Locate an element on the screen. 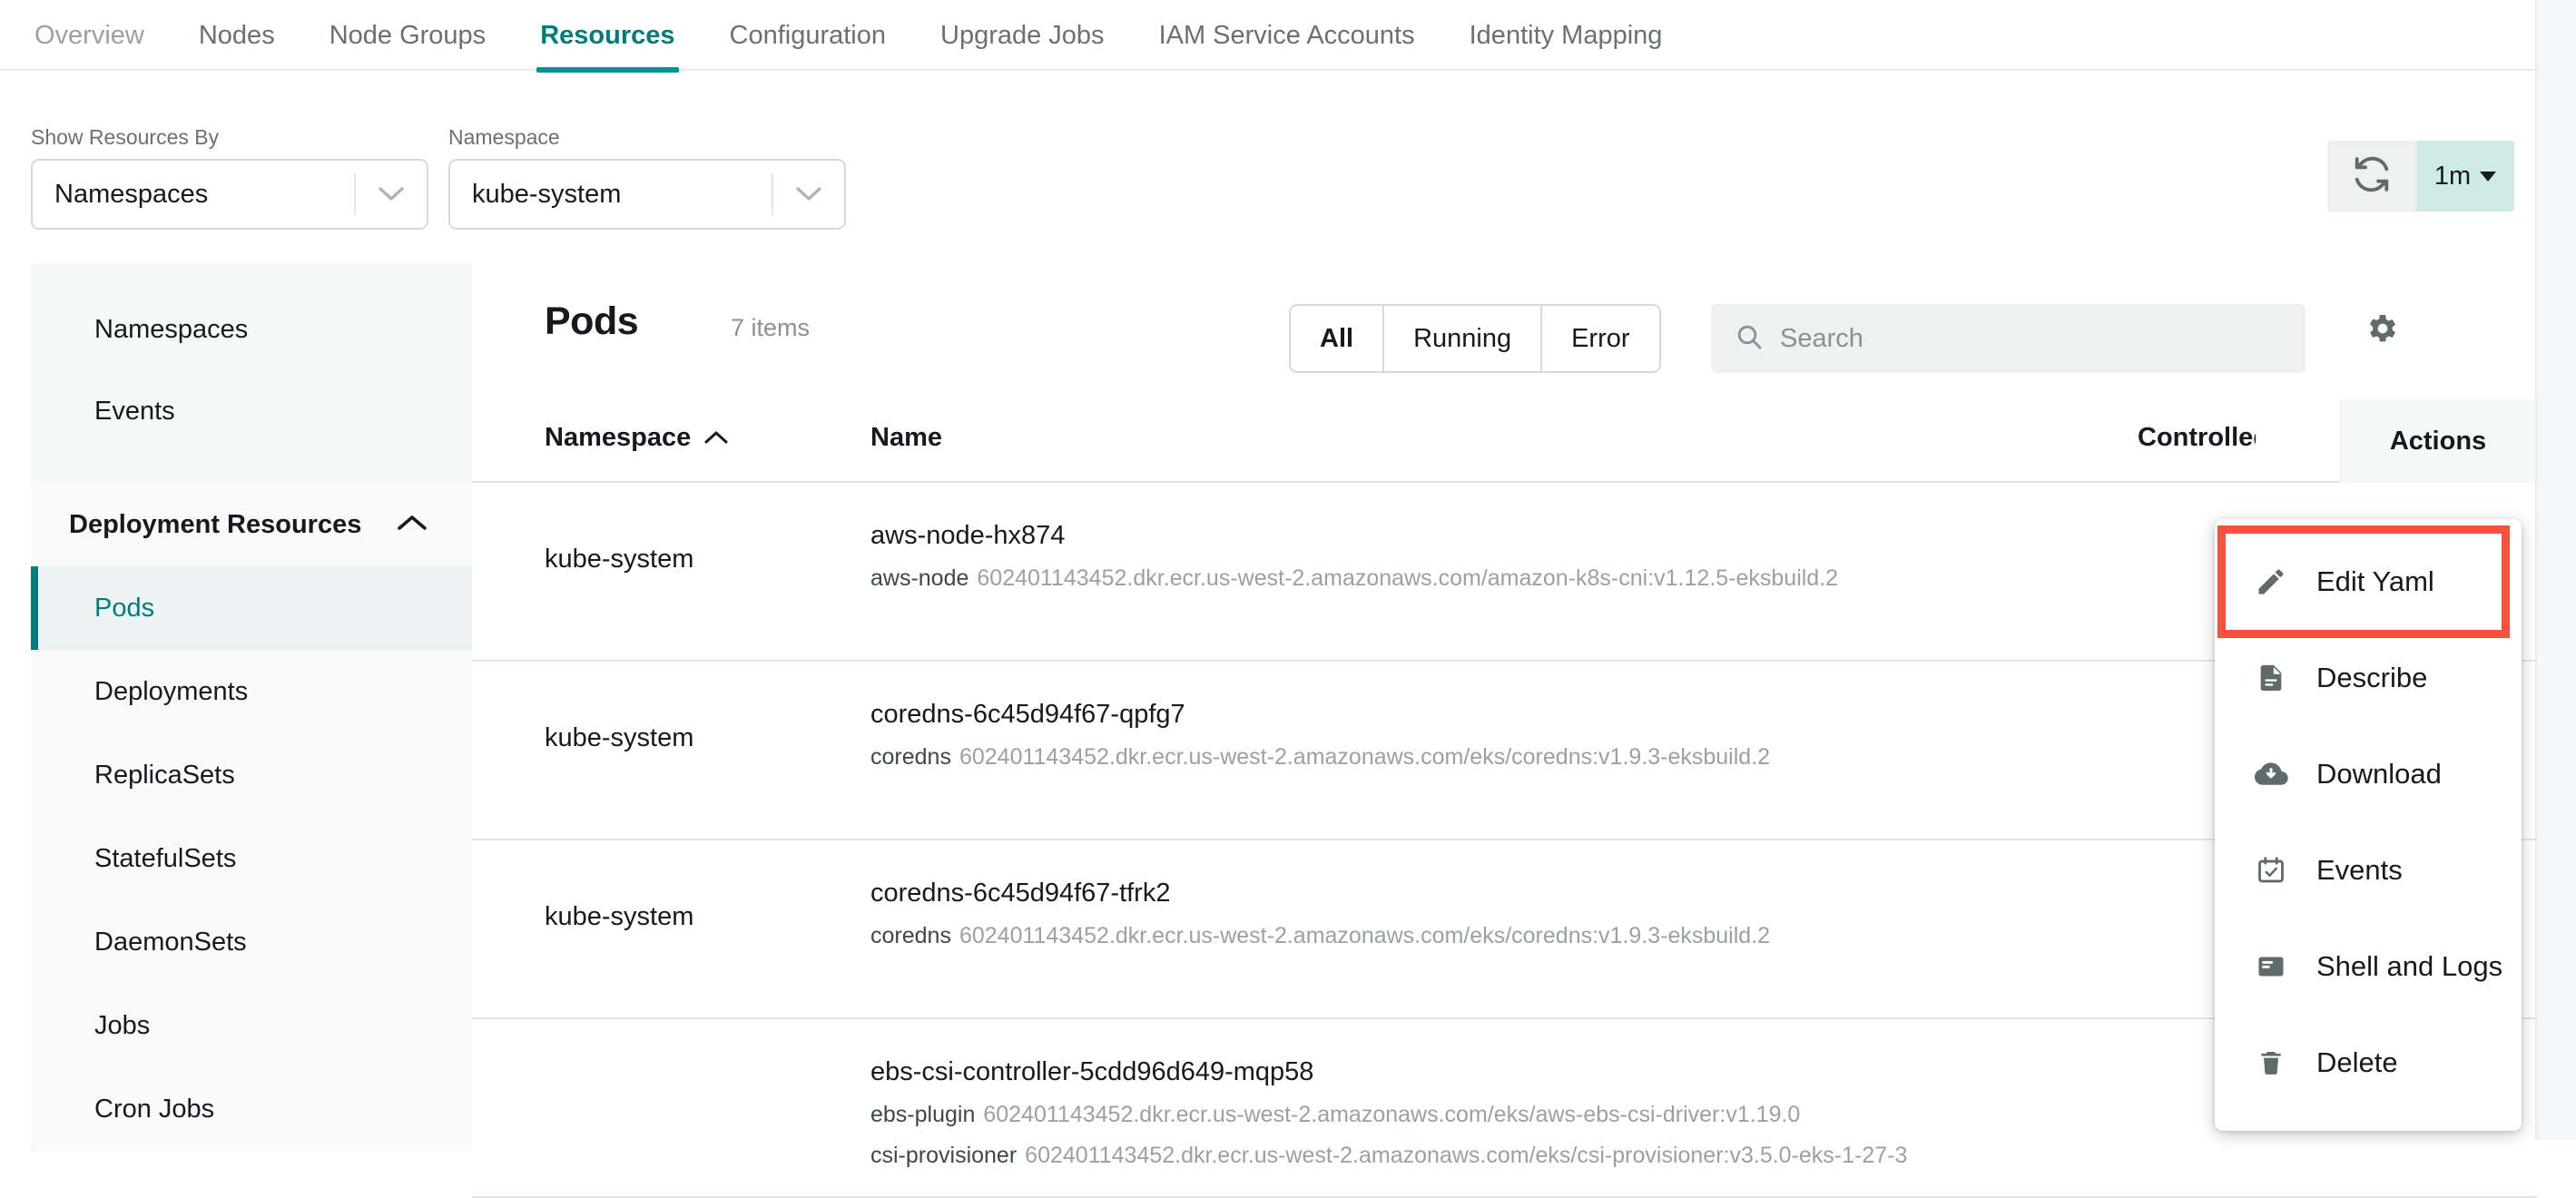  tab-node-groups-label: Node Groups is located at coordinates (408, 35).